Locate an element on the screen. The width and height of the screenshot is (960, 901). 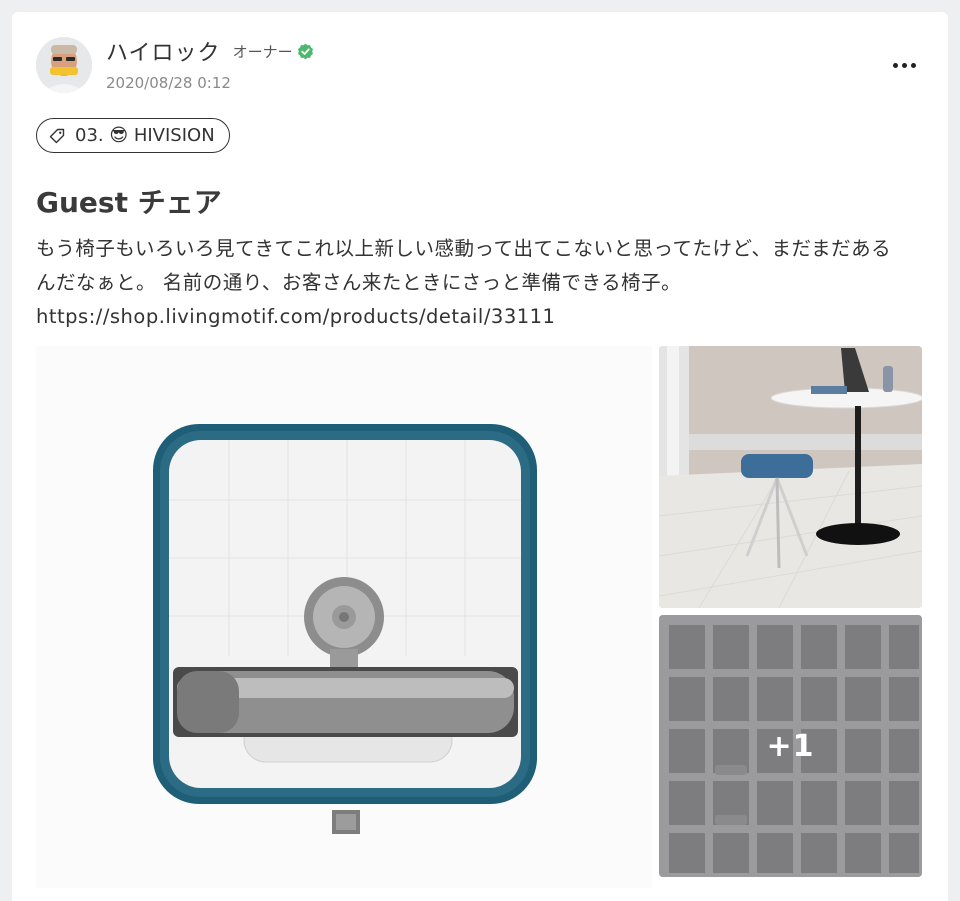
author-name: ハイロック is located at coordinates (163, 51).